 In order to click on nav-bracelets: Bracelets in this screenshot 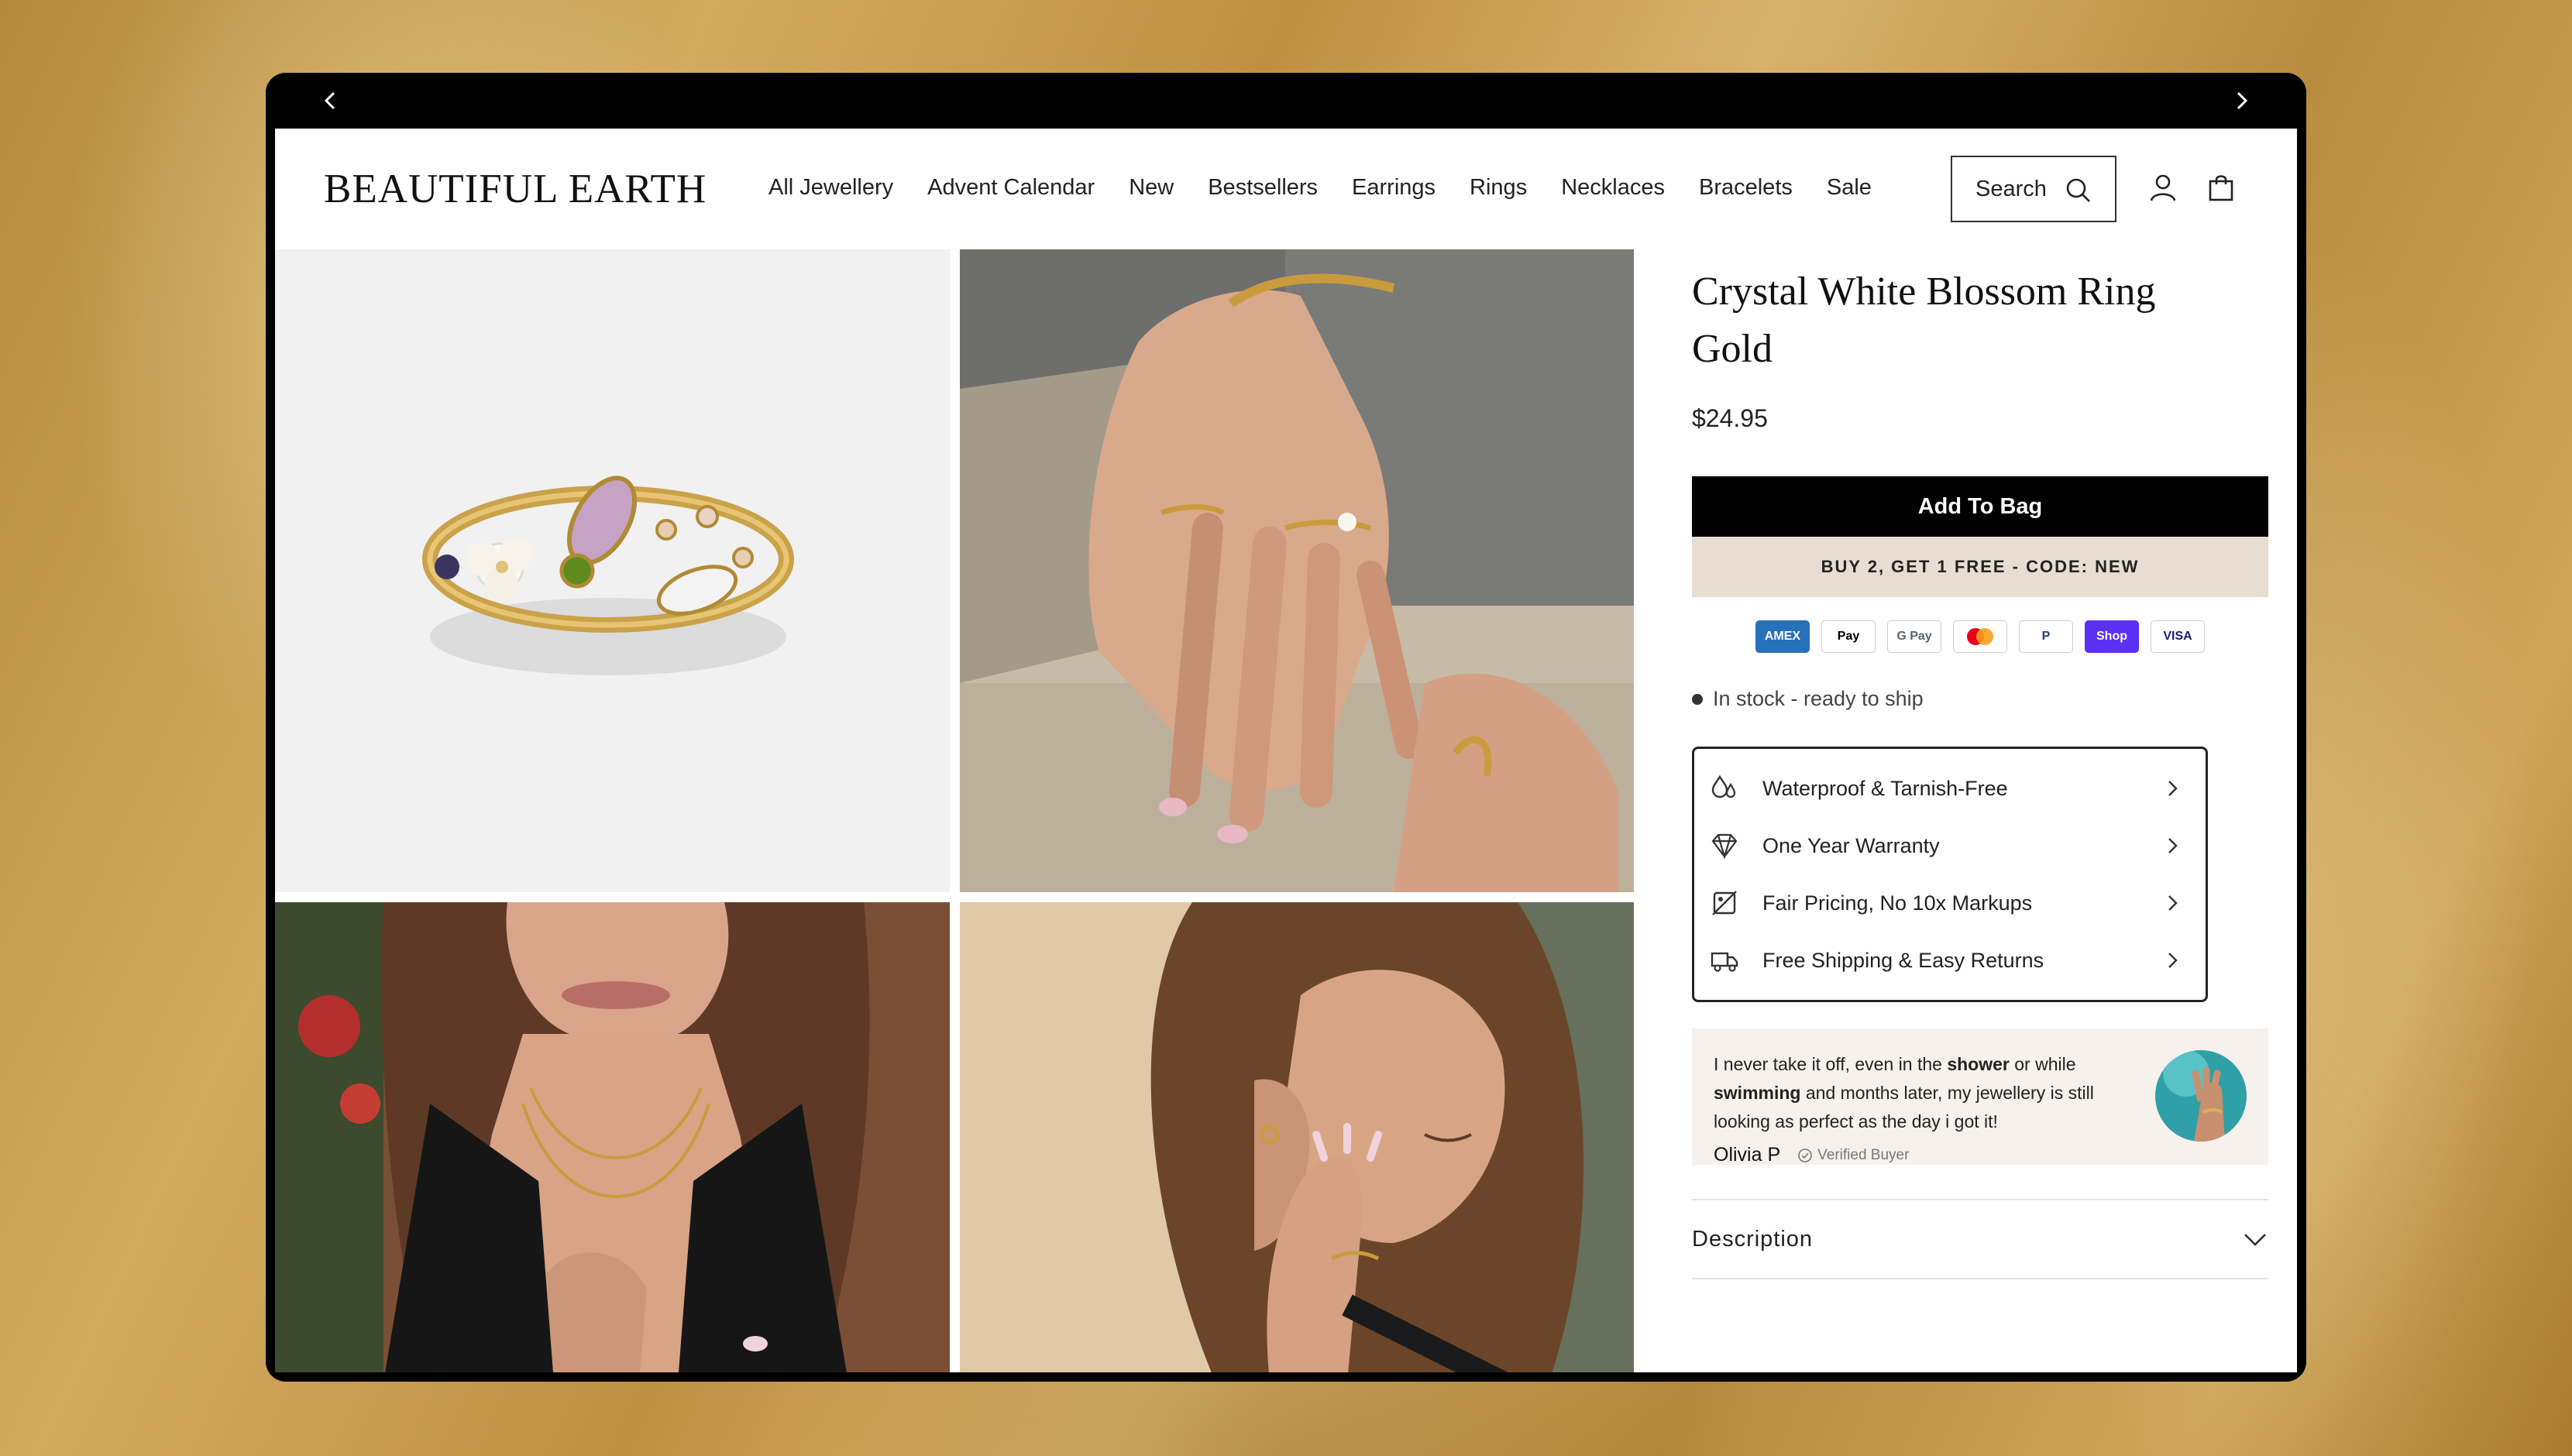, I will do `click(1746, 188)`.